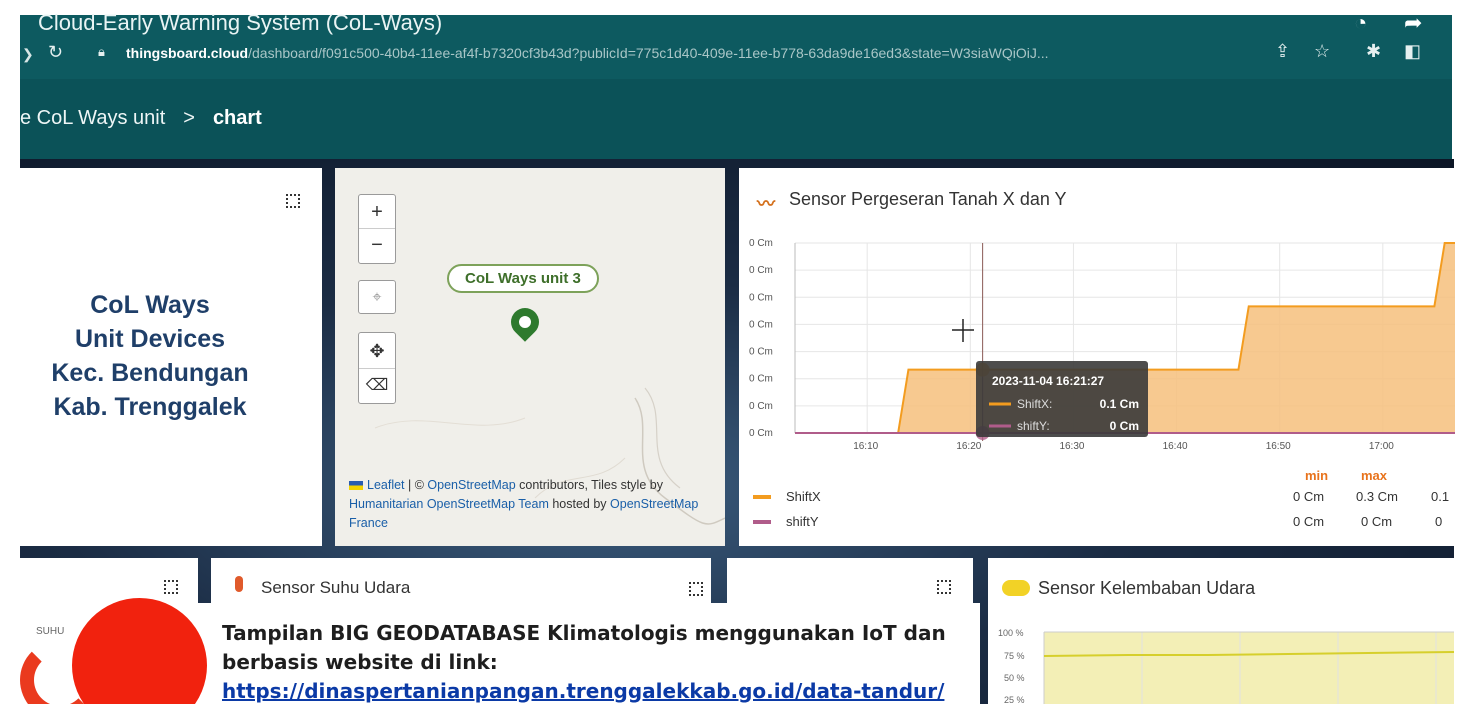 This screenshot has height=704, width=1468. I want to click on ukraine-flag-icon, so click(356, 486).